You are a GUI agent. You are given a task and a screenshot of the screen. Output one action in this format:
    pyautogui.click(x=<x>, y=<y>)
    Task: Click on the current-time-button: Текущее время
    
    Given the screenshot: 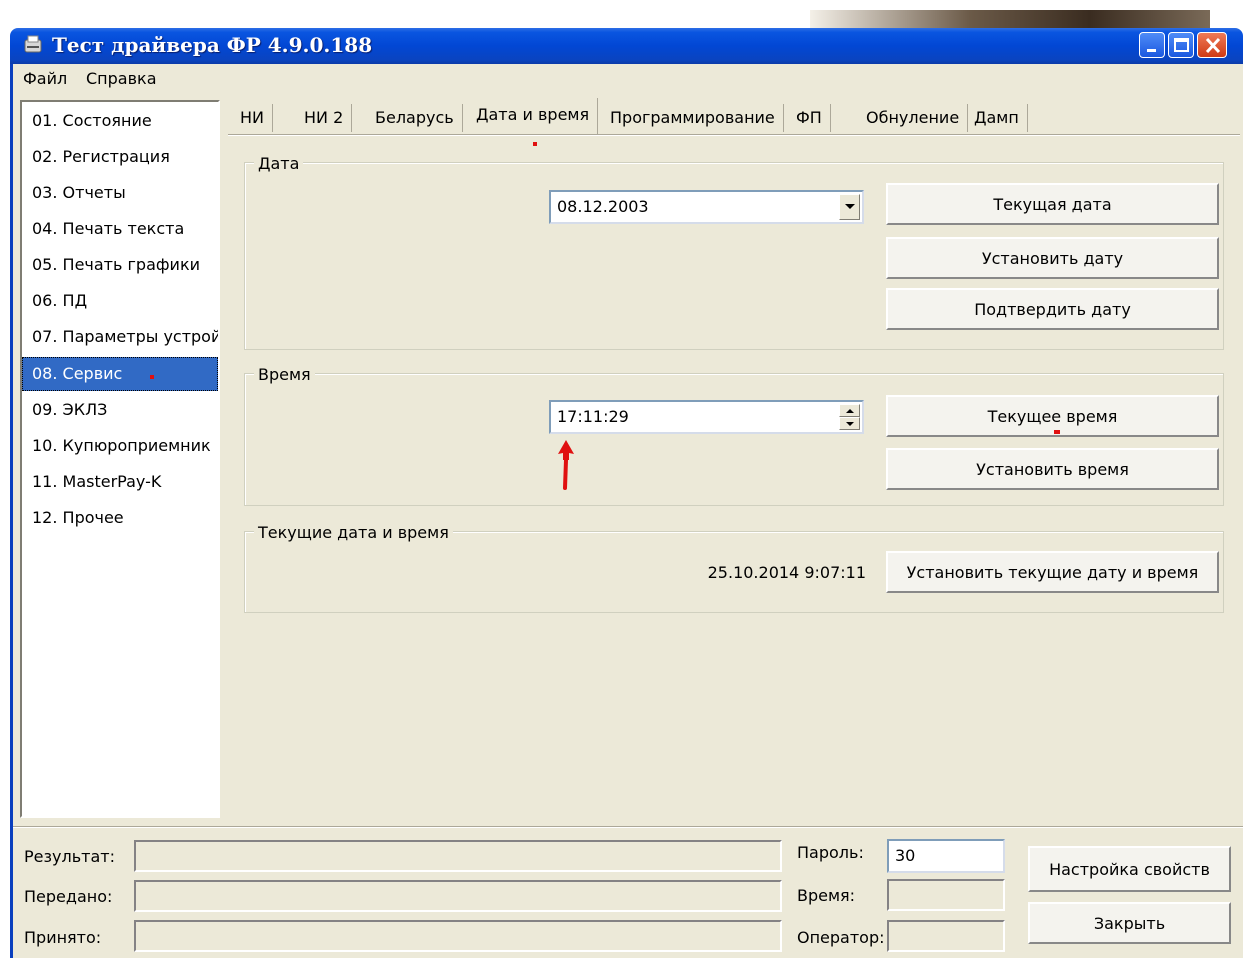 What is the action you would take?
    pyautogui.click(x=1052, y=416)
    